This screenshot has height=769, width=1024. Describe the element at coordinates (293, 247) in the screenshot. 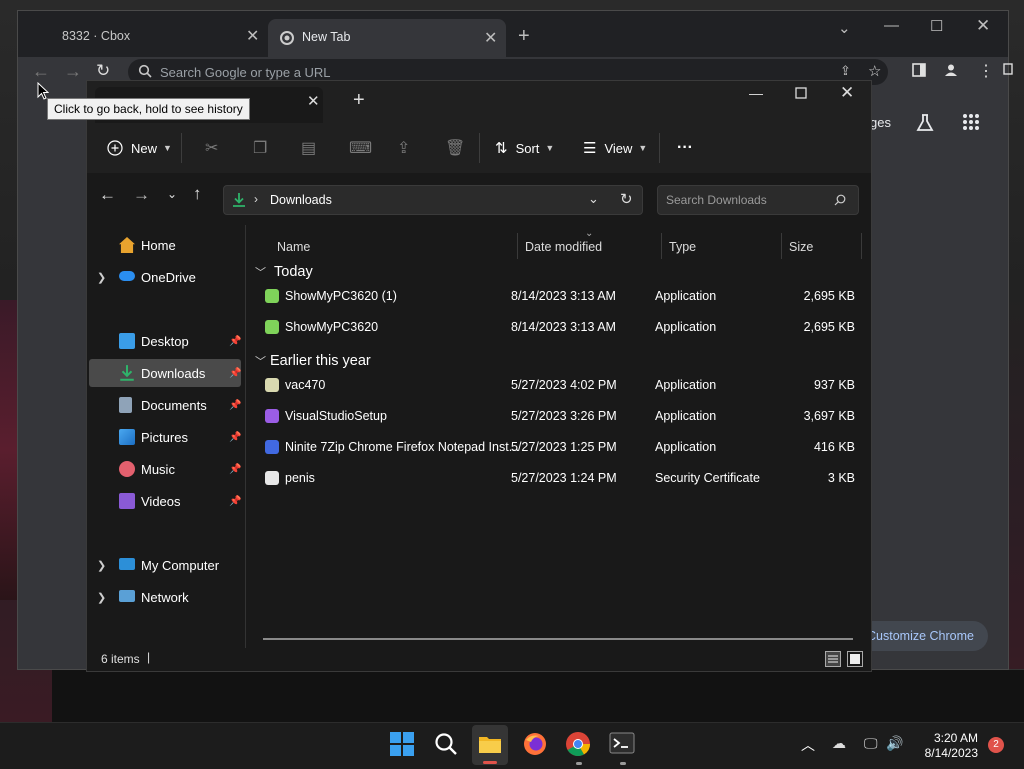

I see `column-header-name: Name` at that location.